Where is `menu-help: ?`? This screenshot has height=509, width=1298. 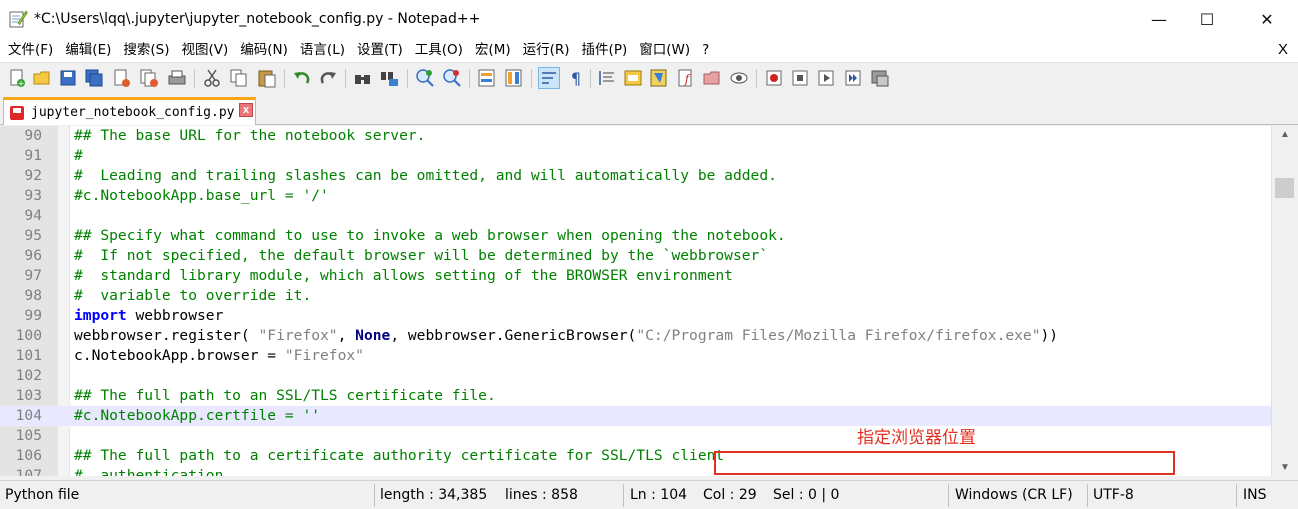 menu-help: ? is located at coordinates (705, 50).